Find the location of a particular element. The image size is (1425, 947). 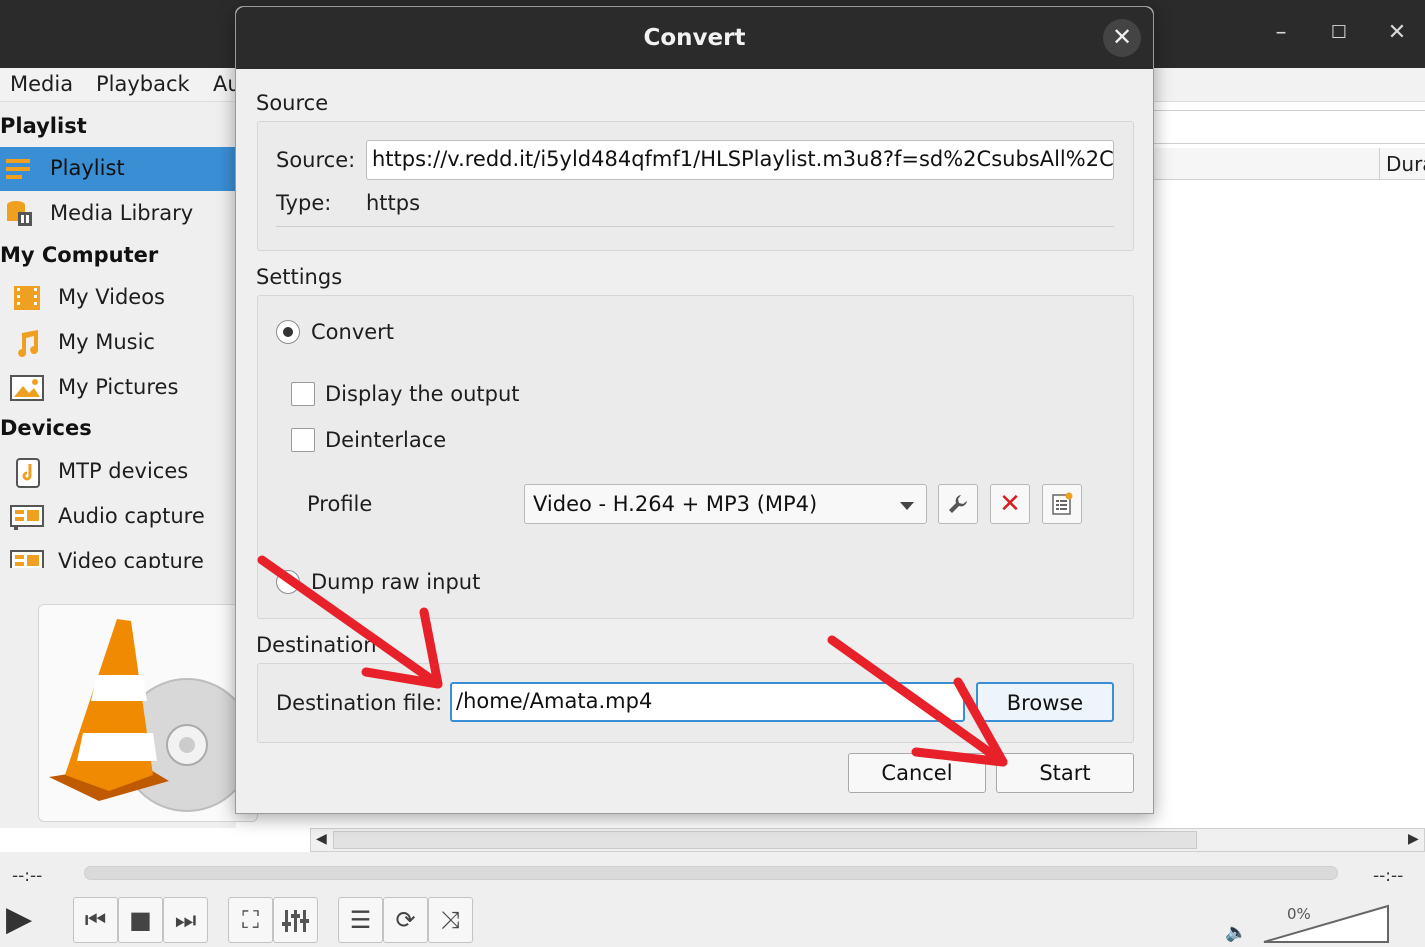

new-profile-button is located at coordinates (1062, 504).